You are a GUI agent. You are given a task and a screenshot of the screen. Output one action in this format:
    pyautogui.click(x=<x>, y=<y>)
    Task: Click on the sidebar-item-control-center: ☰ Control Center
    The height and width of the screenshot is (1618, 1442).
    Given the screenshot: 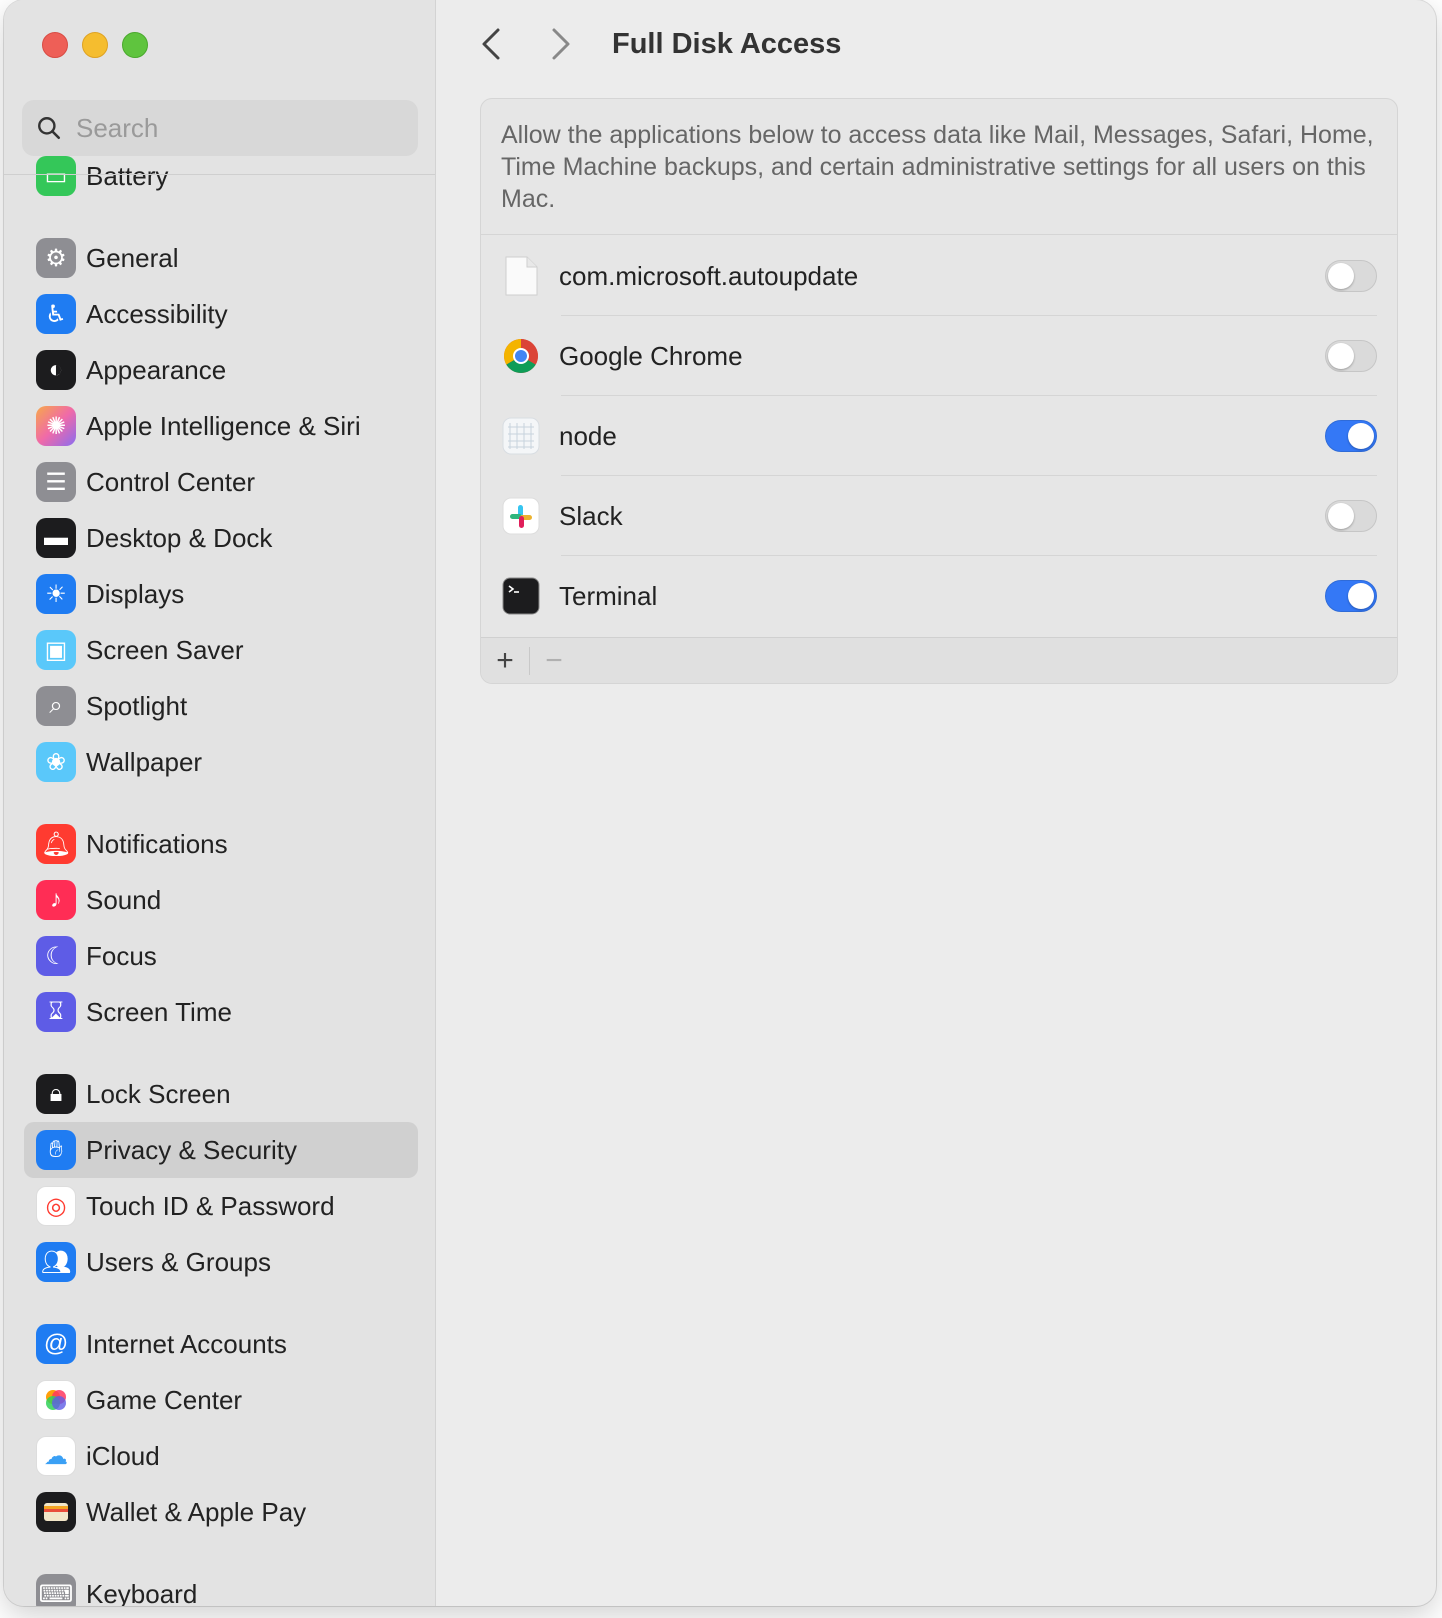 What is the action you would take?
    pyautogui.click(x=221, y=482)
    